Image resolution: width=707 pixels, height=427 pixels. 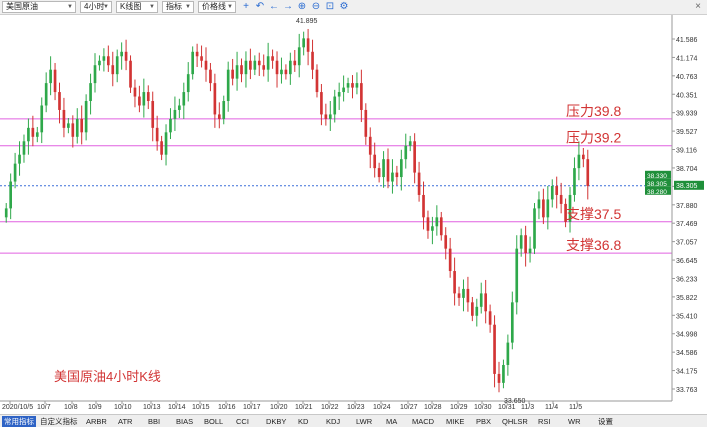 What do you see at coordinates (515, 421) in the screenshot?
I see `indicator-tab-qhlsr: QHLSR` at bounding box center [515, 421].